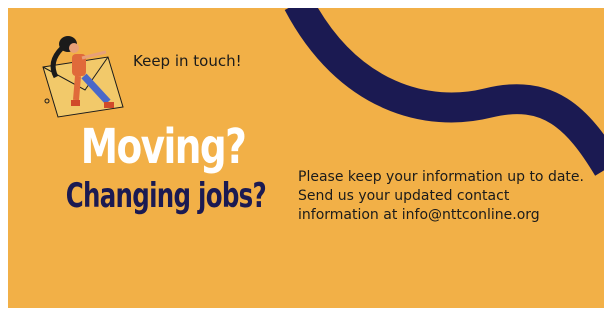 The height and width of the screenshot is (314, 611). I want to click on headline: Moving?, so click(163, 147).